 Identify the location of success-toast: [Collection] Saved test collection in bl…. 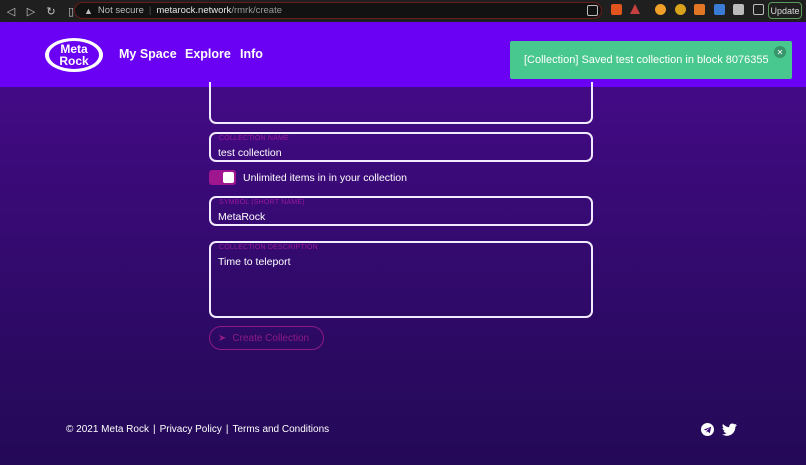
(651, 60).